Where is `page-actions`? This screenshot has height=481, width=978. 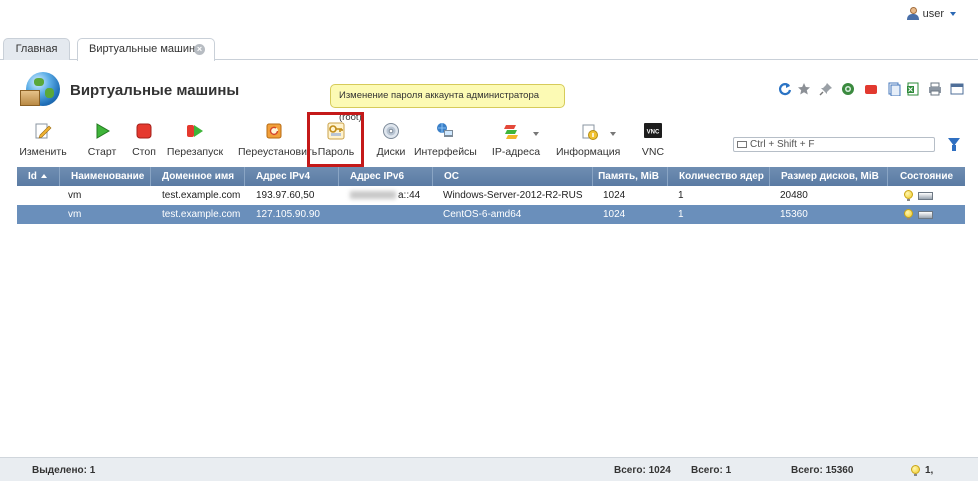 page-actions is located at coordinates (489, 90).